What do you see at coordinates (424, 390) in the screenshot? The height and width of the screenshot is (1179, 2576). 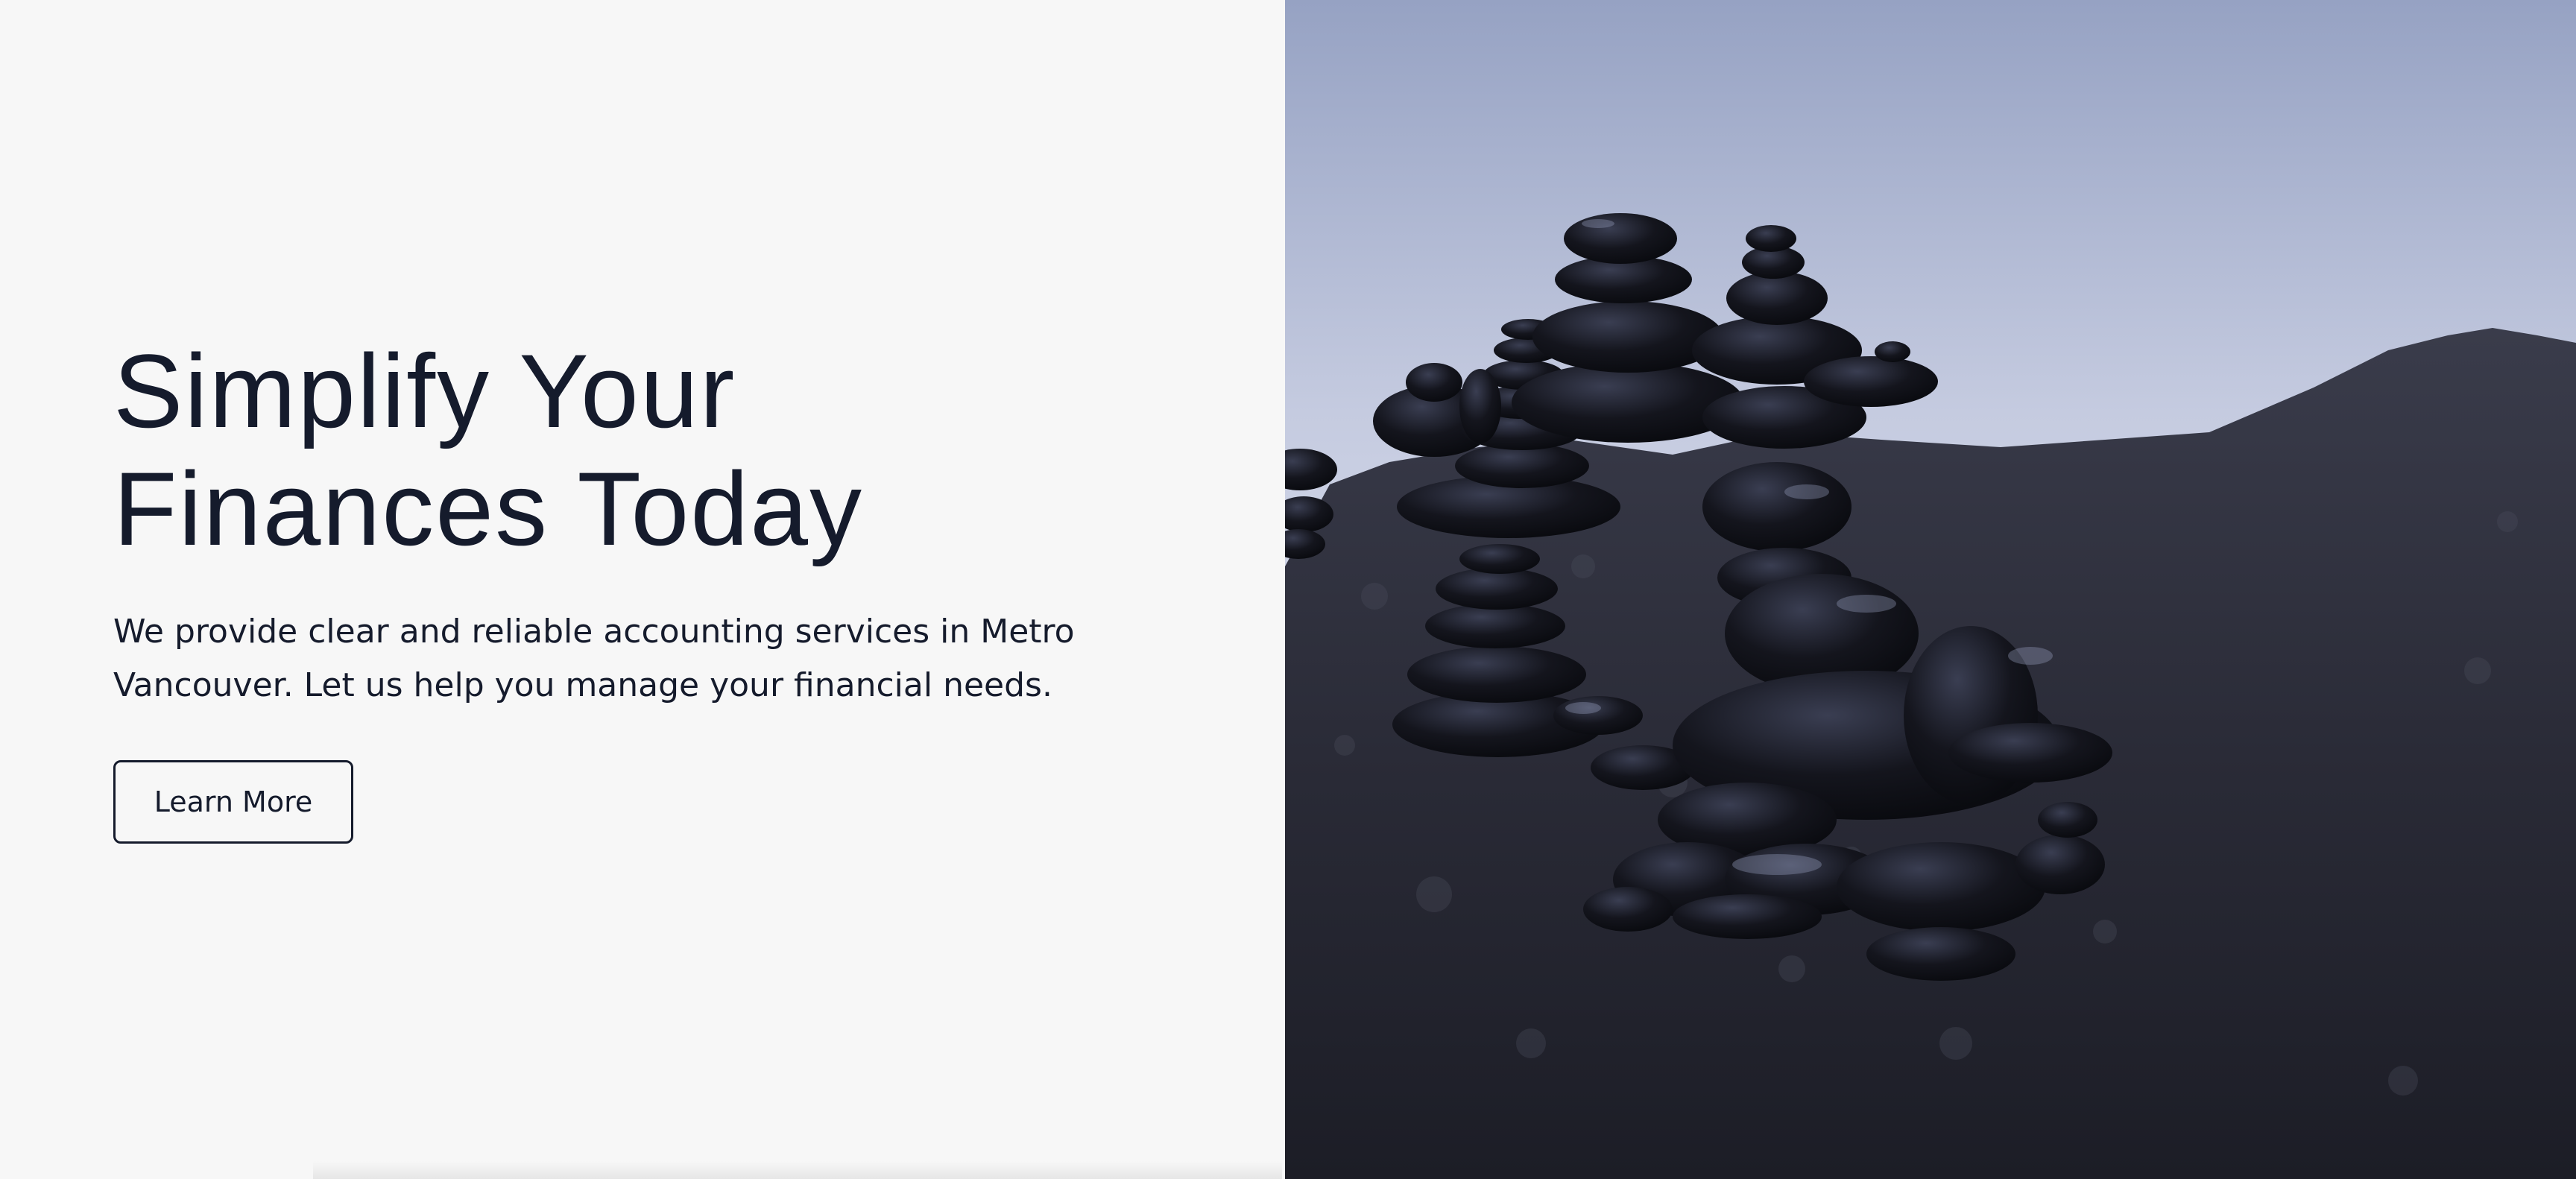 I see `hero-title-line-1: Simplify Your` at bounding box center [424, 390].